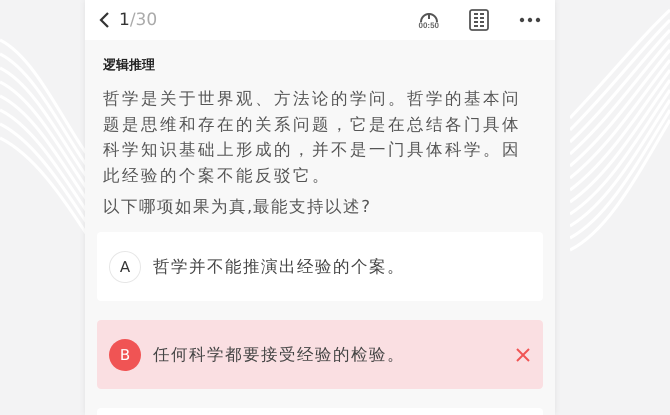 Image resolution: width=670 pixels, height=415 pixels. What do you see at coordinates (428, 16) in the screenshot?
I see `gauge-icon` at bounding box center [428, 16].